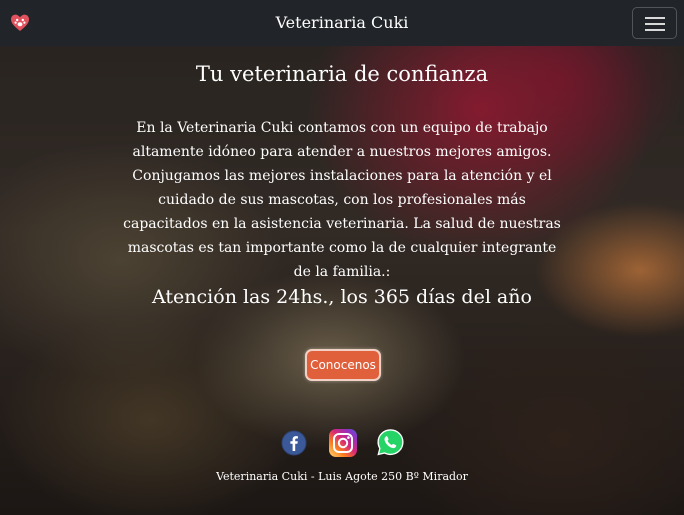 Image resolution: width=684 pixels, height=515 pixels. I want to click on hamburger-menu-button, so click(654, 23).